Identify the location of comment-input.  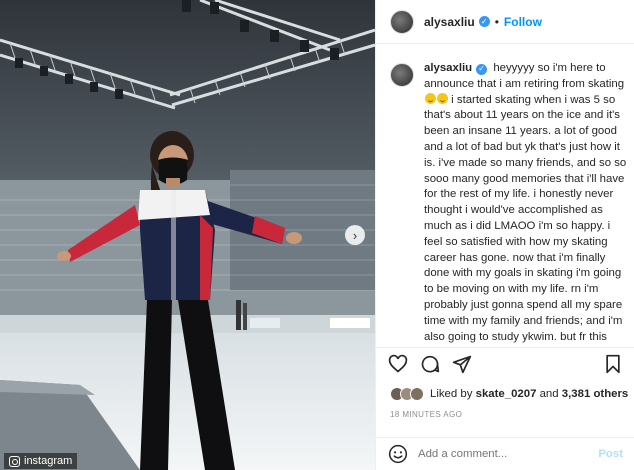
(508, 454).